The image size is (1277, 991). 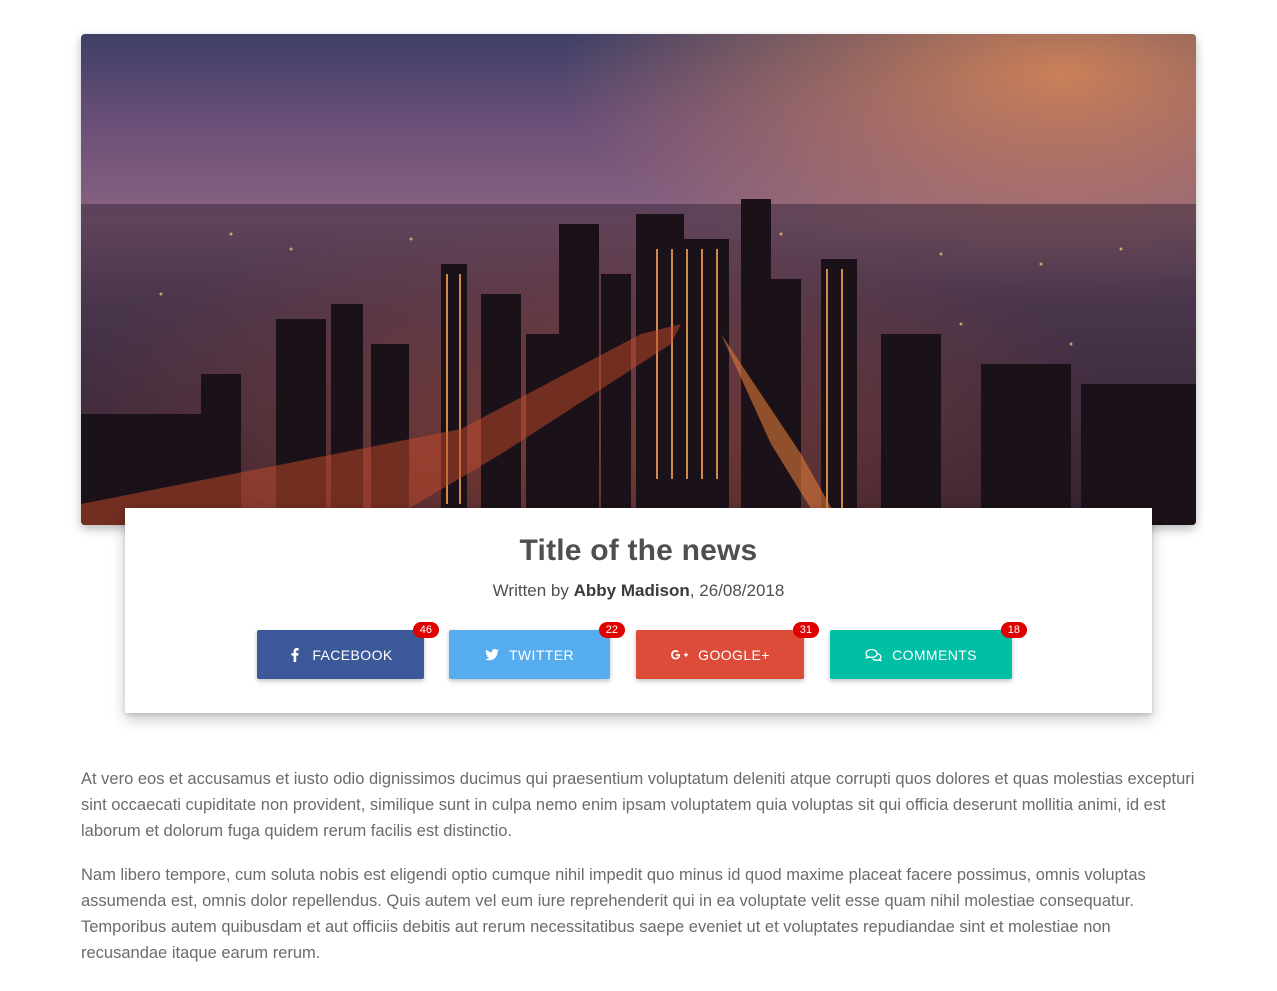 What do you see at coordinates (352, 654) in the screenshot?
I see `facebook-label: FACEBOOK` at bounding box center [352, 654].